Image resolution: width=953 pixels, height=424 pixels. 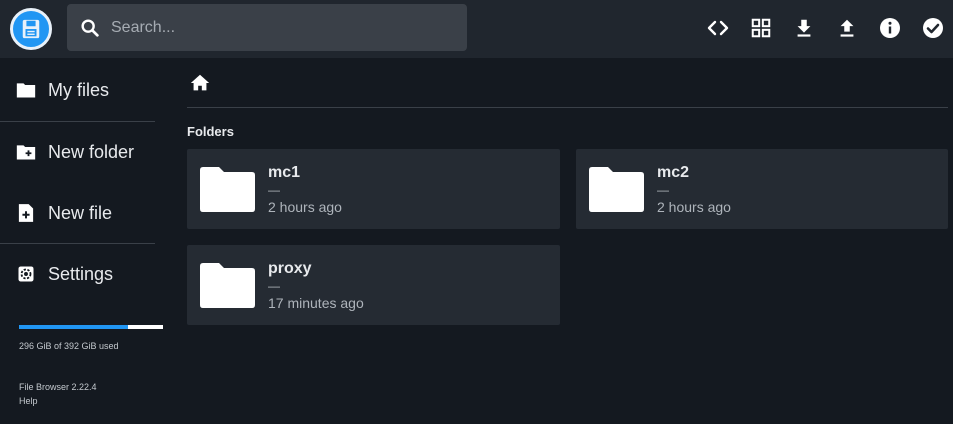 What do you see at coordinates (290, 268) in the screenshot?
I see `folder-name: proxy` at bounding box center [290, 268].